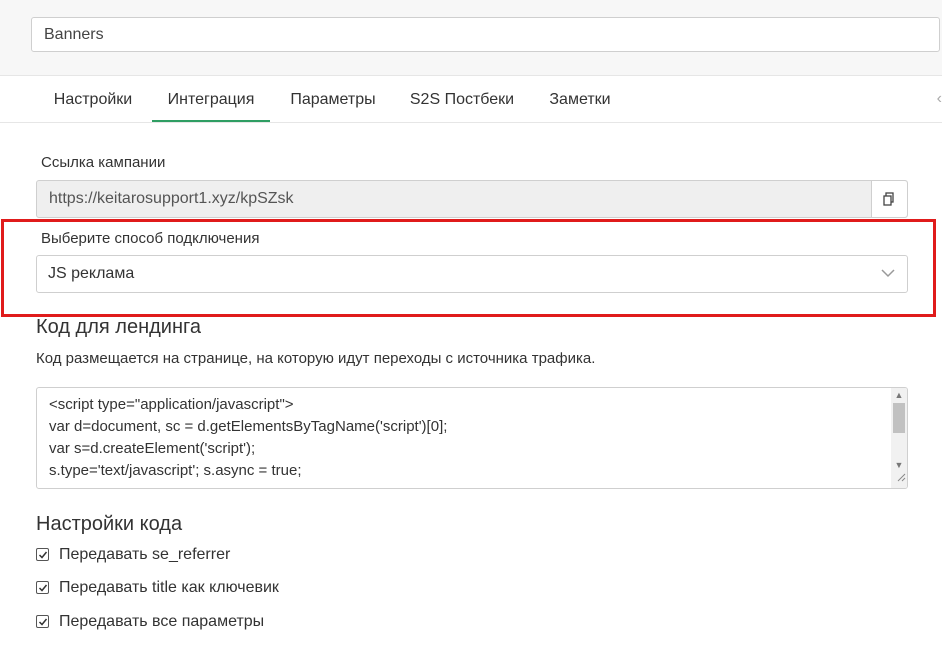 Image resolution: width=942 pixels, height=647 pixels. Describe the element at coordinates (171, 198) in the screenshot. I see `campaign-link-value: https://keitarosupport1.xyz/kpSZsk` at that location.